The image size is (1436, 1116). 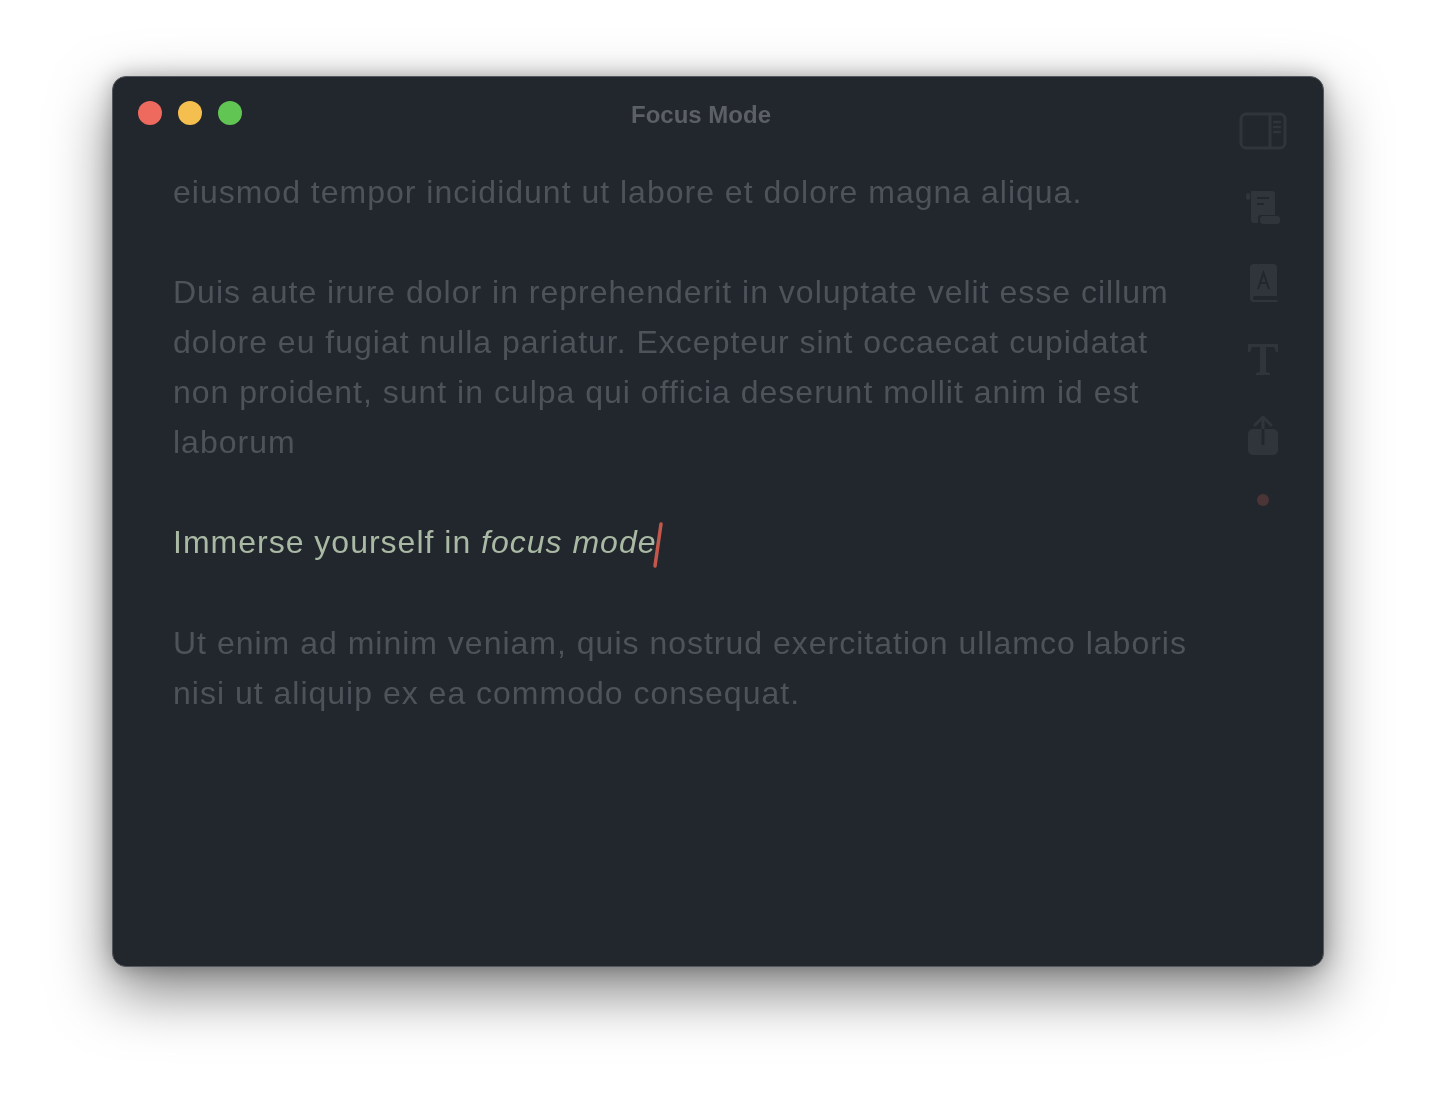 What do you see at coordinates (190, 113) in the screenshot?
I see `minimize-icon` at bounding box center [190, 113].